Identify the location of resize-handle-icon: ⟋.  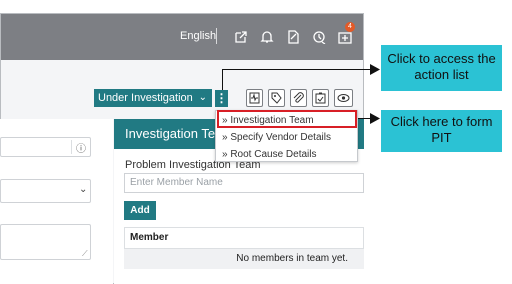
(85, 254).